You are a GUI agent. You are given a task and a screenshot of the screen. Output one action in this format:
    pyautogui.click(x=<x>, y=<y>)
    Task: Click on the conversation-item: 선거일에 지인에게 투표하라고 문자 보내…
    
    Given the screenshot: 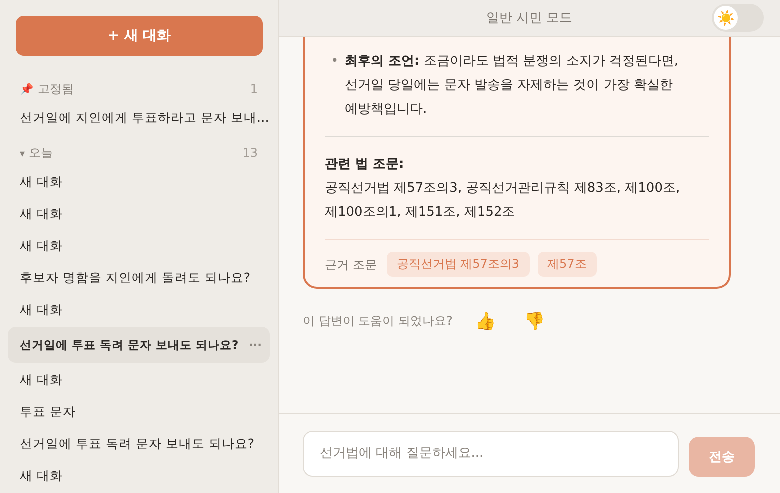 What is the action you would take?
    pyautogui.click(x=139, y=118)
    